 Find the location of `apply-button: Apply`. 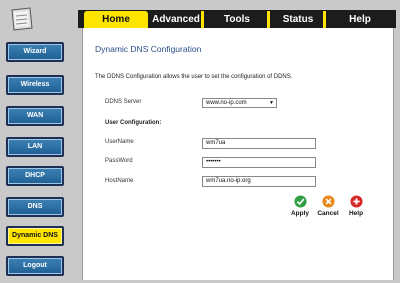

apply-button: Apply is located at coordinates (300, 206).